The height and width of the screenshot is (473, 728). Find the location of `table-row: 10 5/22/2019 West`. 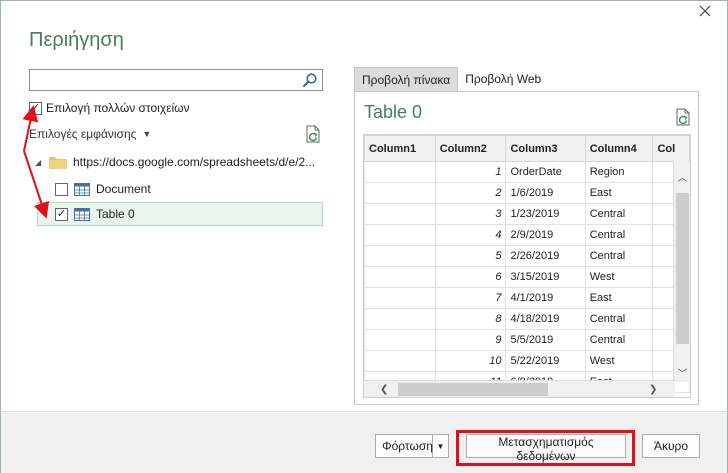

table-row: 10 5/22/2019 West is located at coordinates (527, 361).